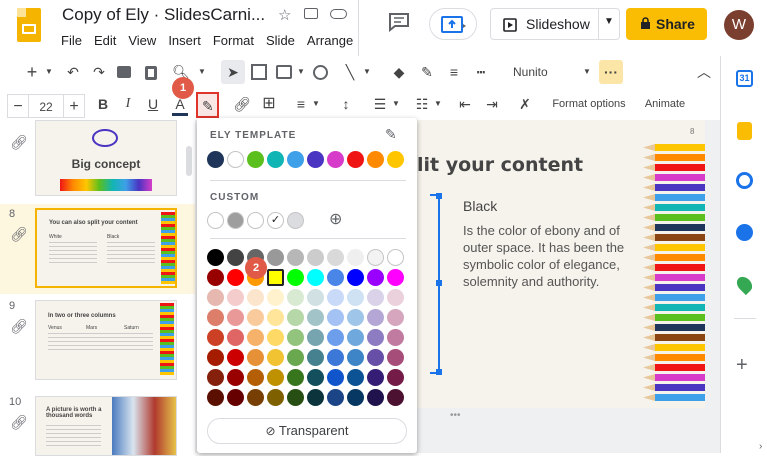 The width and height of the screenshot is (767, 456). Describe the element at coordinates (284, 72) in the screenshot. I see `insert-image-icon` at that location.